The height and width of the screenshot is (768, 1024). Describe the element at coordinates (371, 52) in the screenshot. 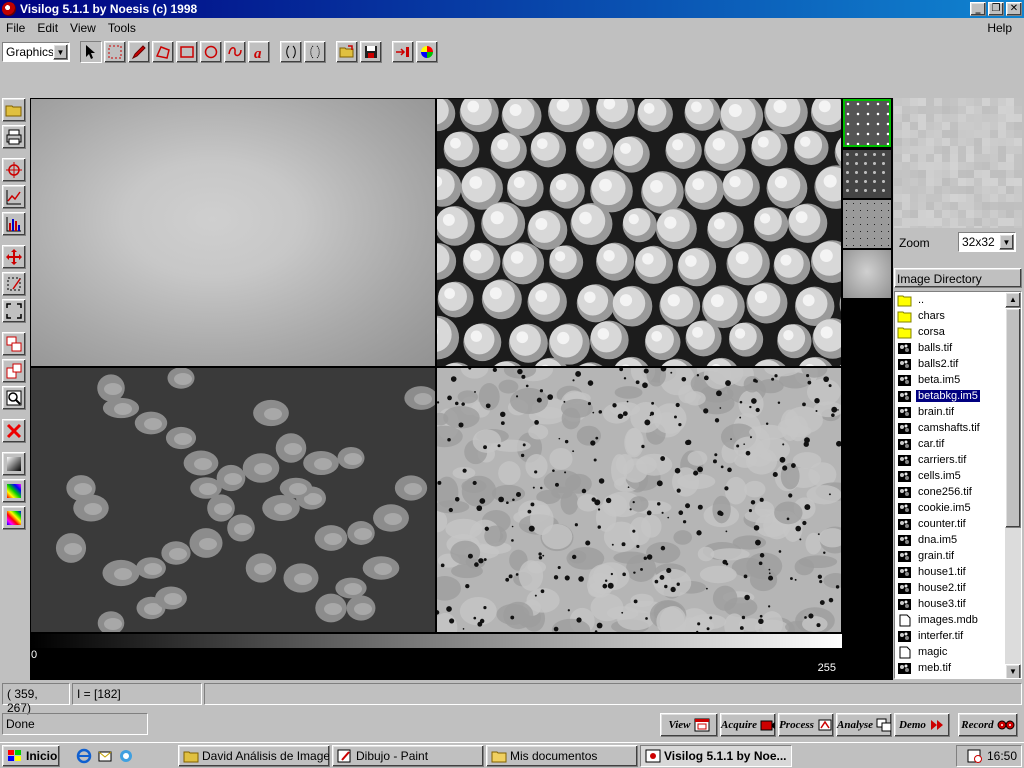

I see `save-file-button` at that location.